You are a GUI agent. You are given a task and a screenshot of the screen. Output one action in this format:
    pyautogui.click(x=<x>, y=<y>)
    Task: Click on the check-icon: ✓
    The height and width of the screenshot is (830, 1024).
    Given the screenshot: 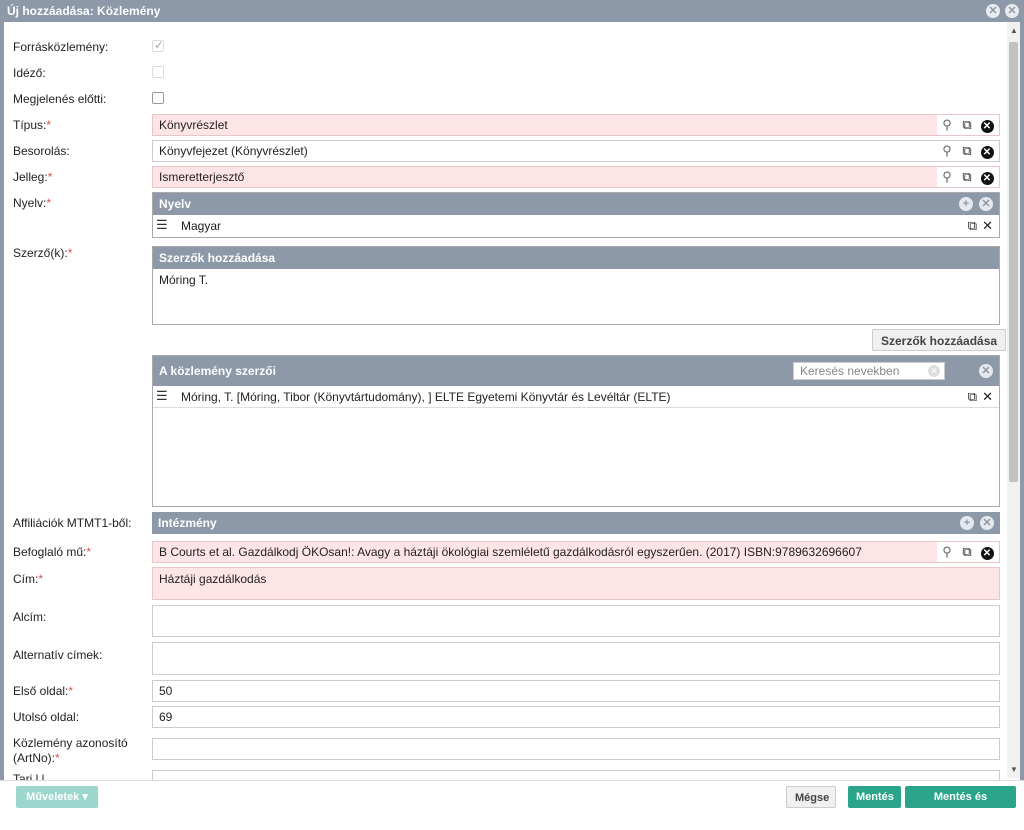 What is the action you would take?
    pyautogui.click(x=159, y=45)
    